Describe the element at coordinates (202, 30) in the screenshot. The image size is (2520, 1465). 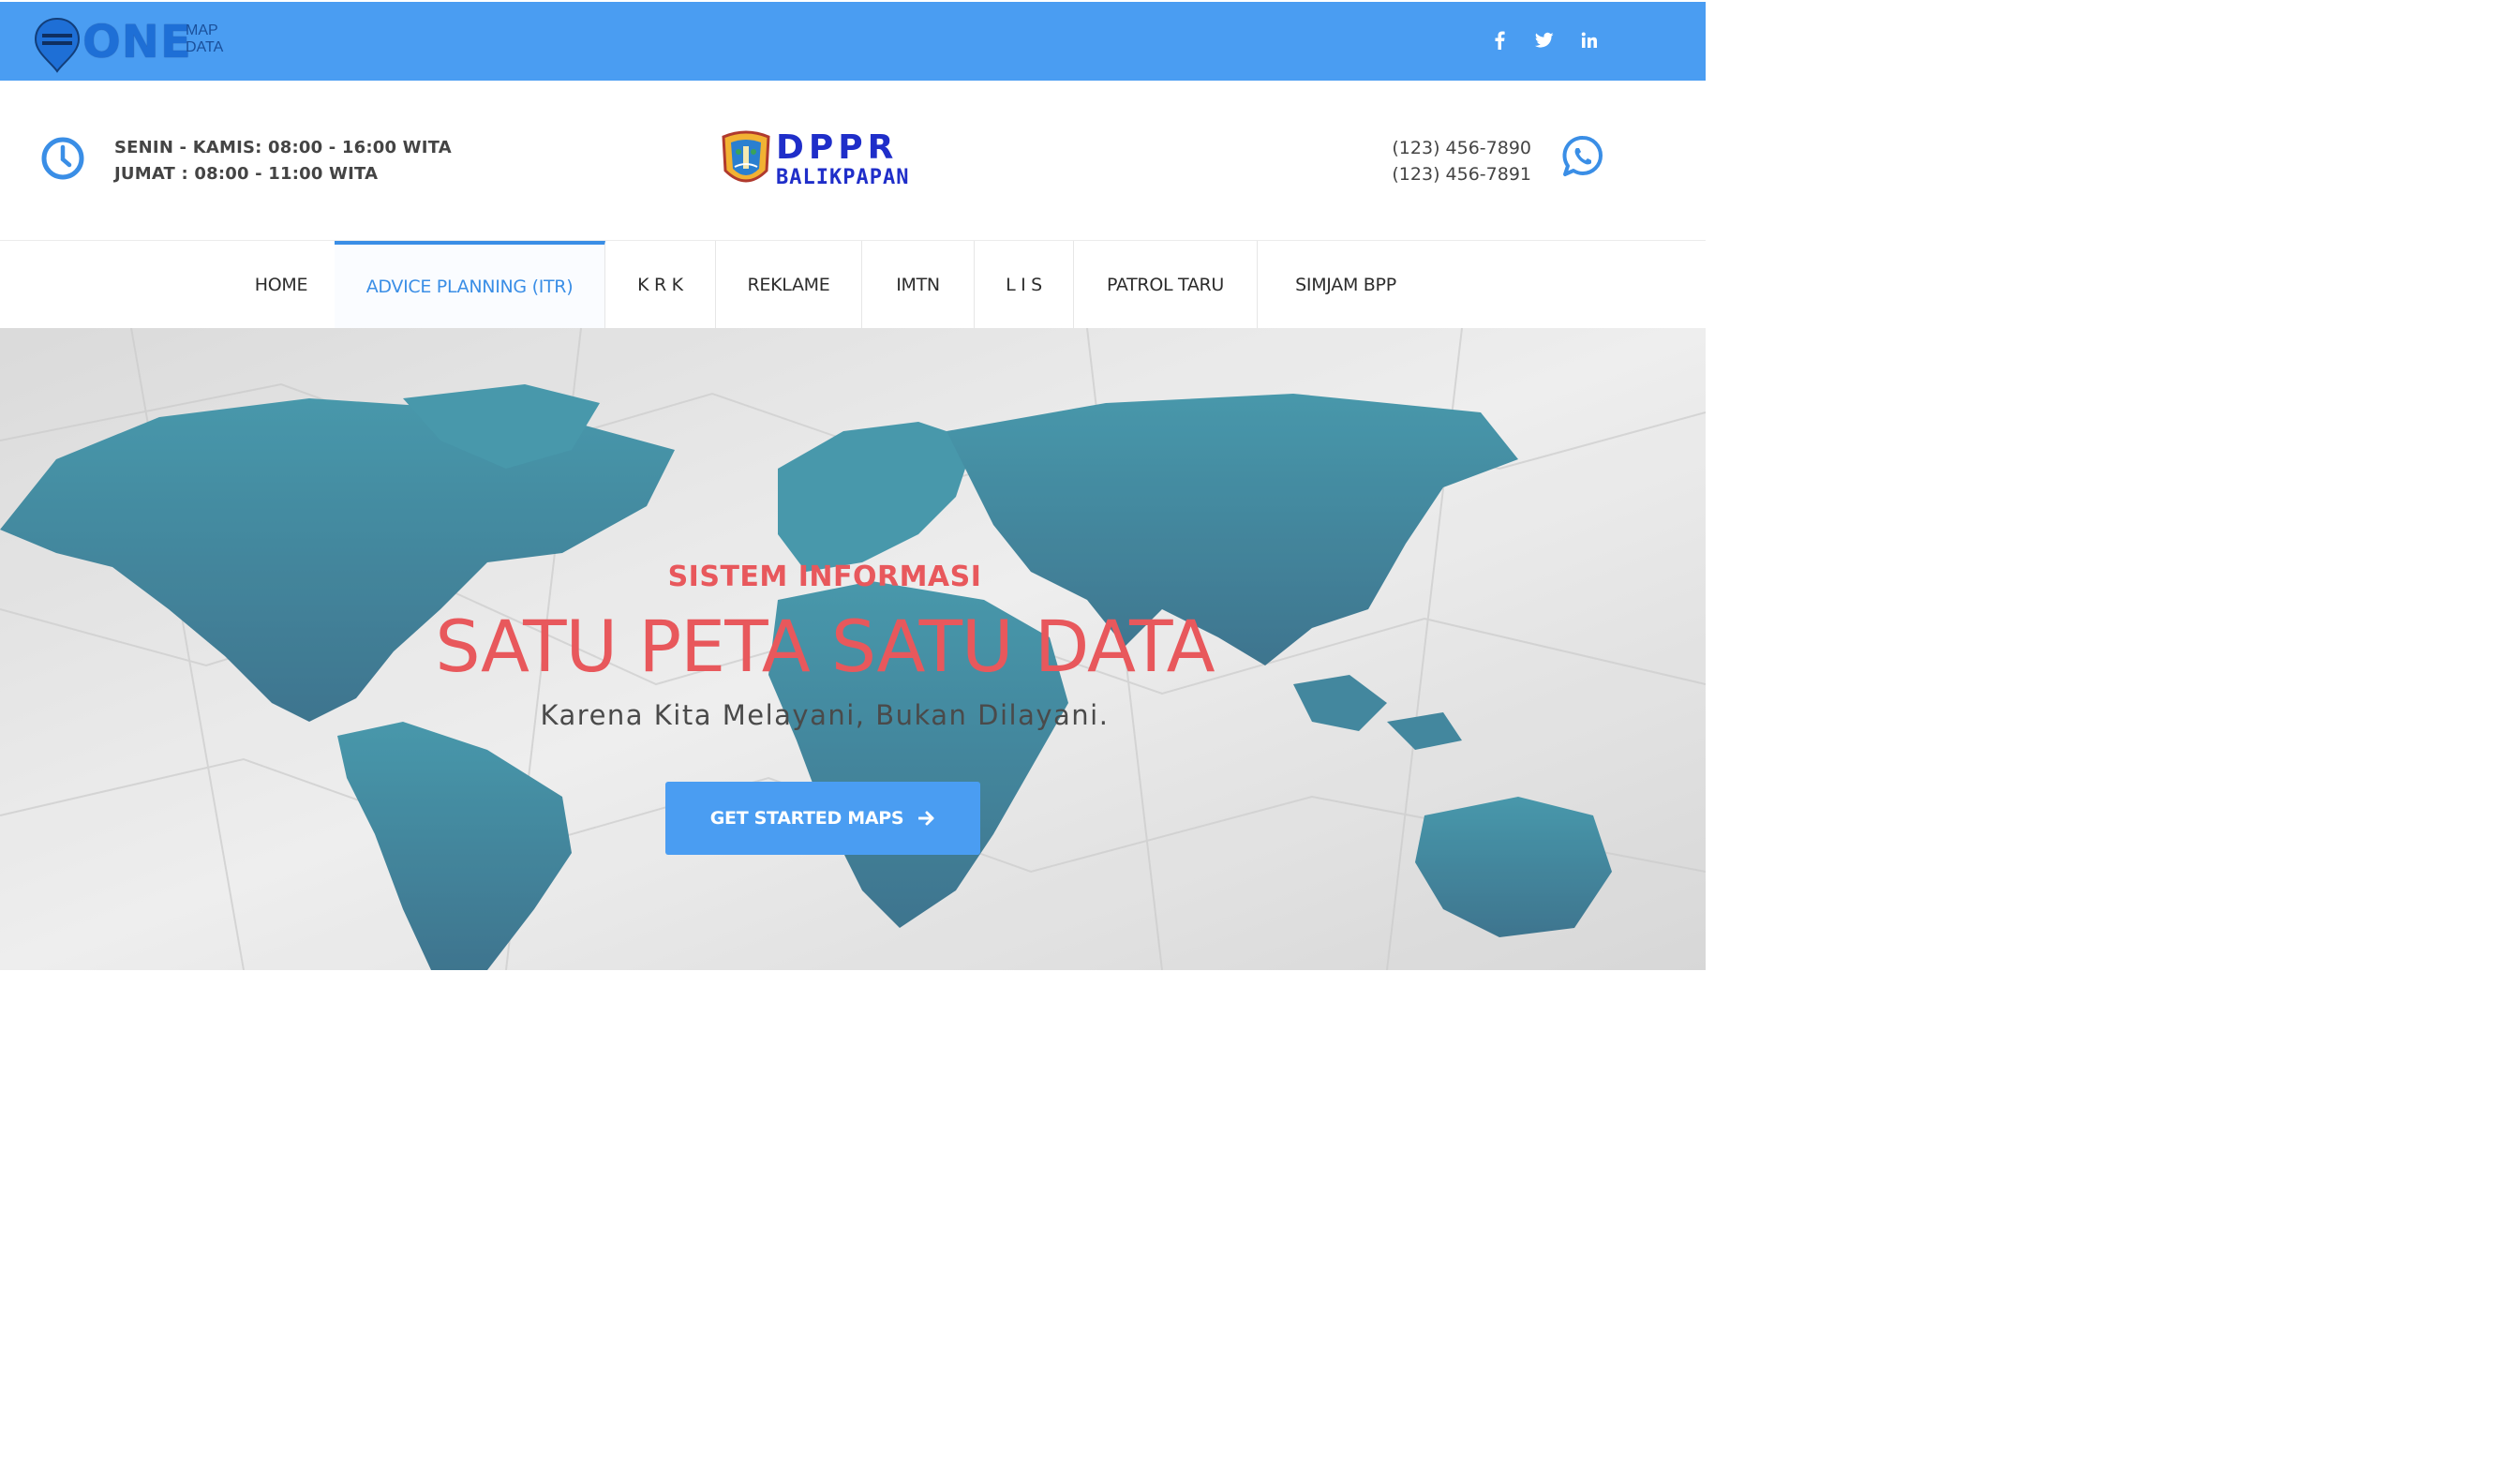
I see `logo-small-map: MAP` at that location.